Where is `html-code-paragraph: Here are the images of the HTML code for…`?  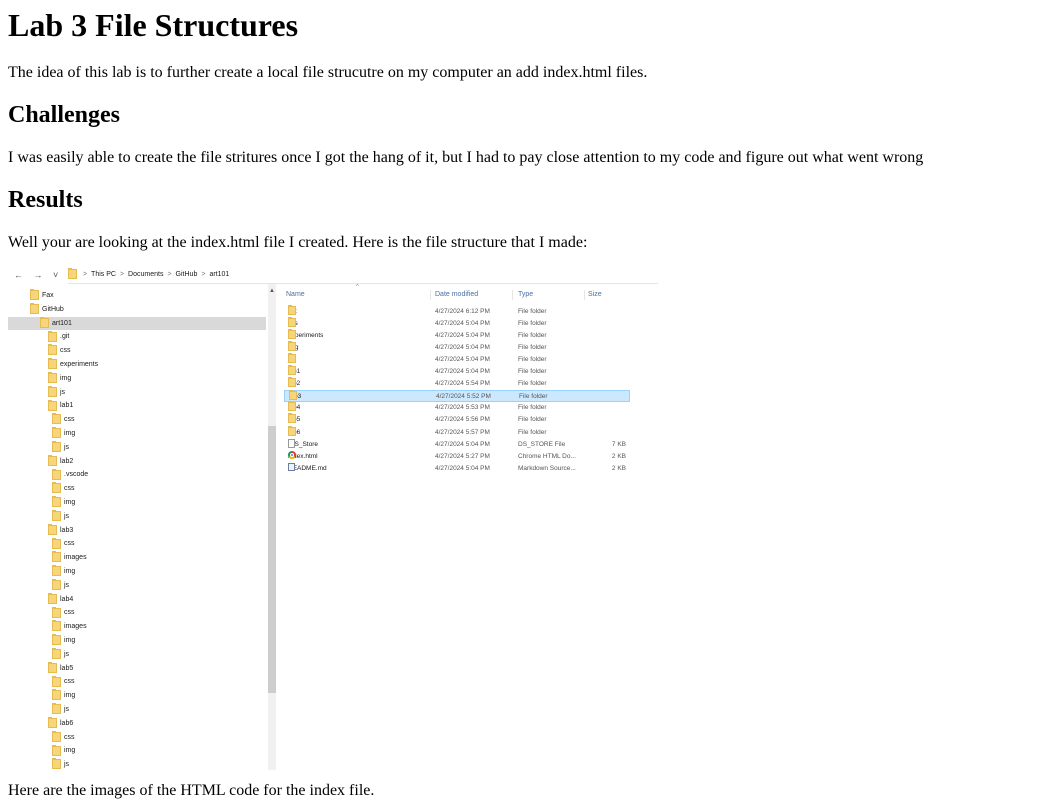
html-code-paragraph: Here are the images of the HTML code for… is located at coordinates (191, 790).